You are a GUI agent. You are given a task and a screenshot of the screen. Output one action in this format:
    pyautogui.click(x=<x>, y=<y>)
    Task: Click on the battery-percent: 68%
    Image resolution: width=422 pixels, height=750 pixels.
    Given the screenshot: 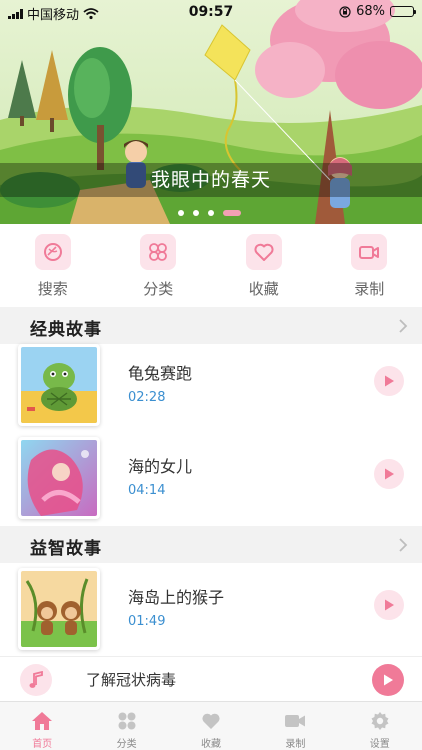 What is the action you would take?
    pyautogui.click(x=370, y=11)
    